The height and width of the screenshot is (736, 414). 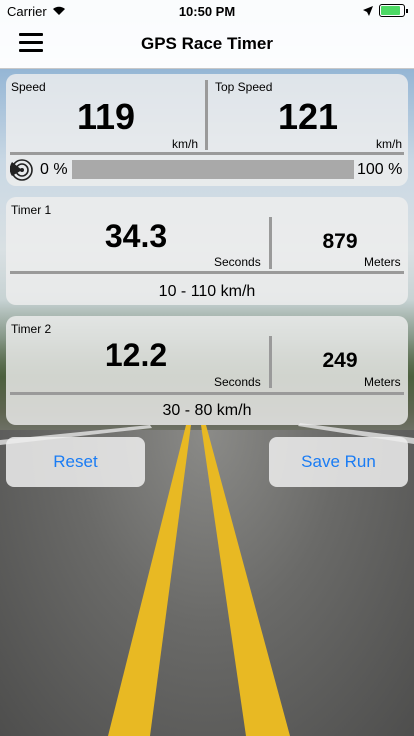 I want to click on timer2-distance: 249, so click(x=340, y=360).